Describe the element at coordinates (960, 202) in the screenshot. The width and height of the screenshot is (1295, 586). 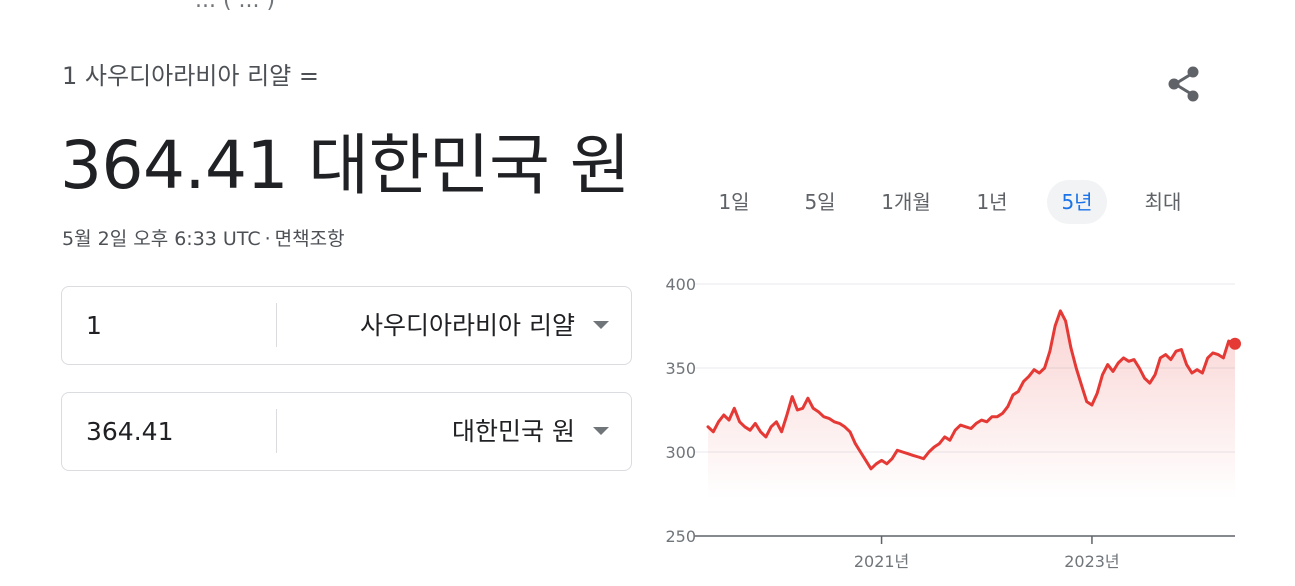
I see `time-range-tabs: 1일 5일 1개월 1년 5년 최대` at that location.